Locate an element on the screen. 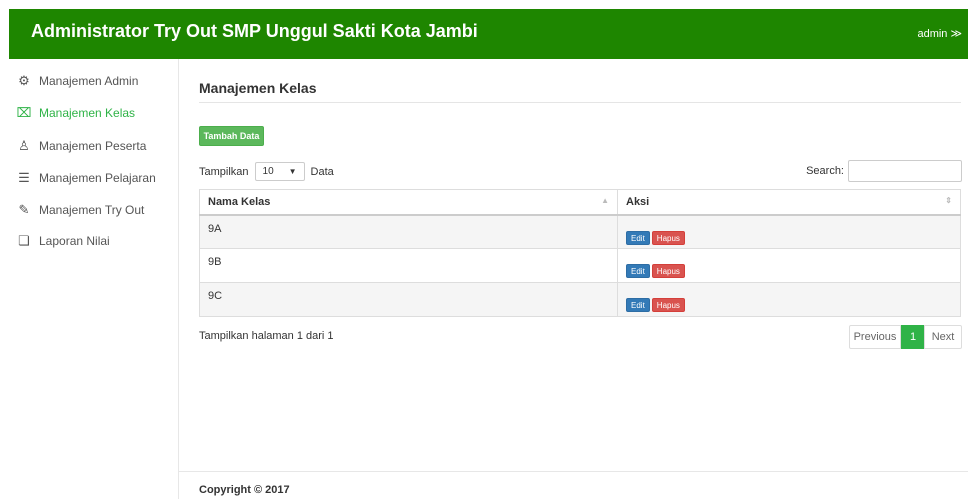  cell-nama-kelas: 9B is located at coordinates (408, 265).